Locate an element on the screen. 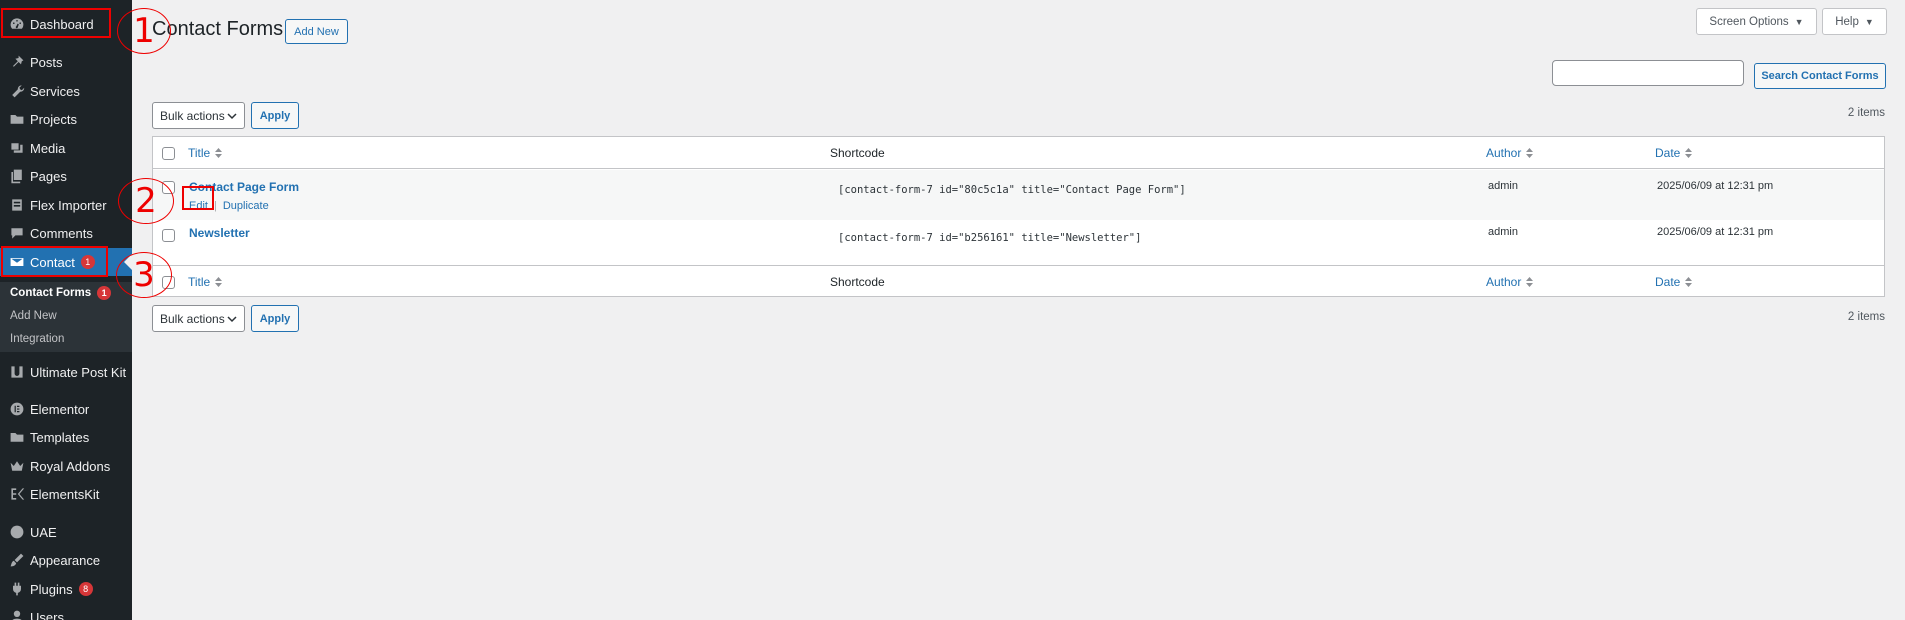  sidebar-item-plugins: Plugins 8 is located at coordinates (66, 589).